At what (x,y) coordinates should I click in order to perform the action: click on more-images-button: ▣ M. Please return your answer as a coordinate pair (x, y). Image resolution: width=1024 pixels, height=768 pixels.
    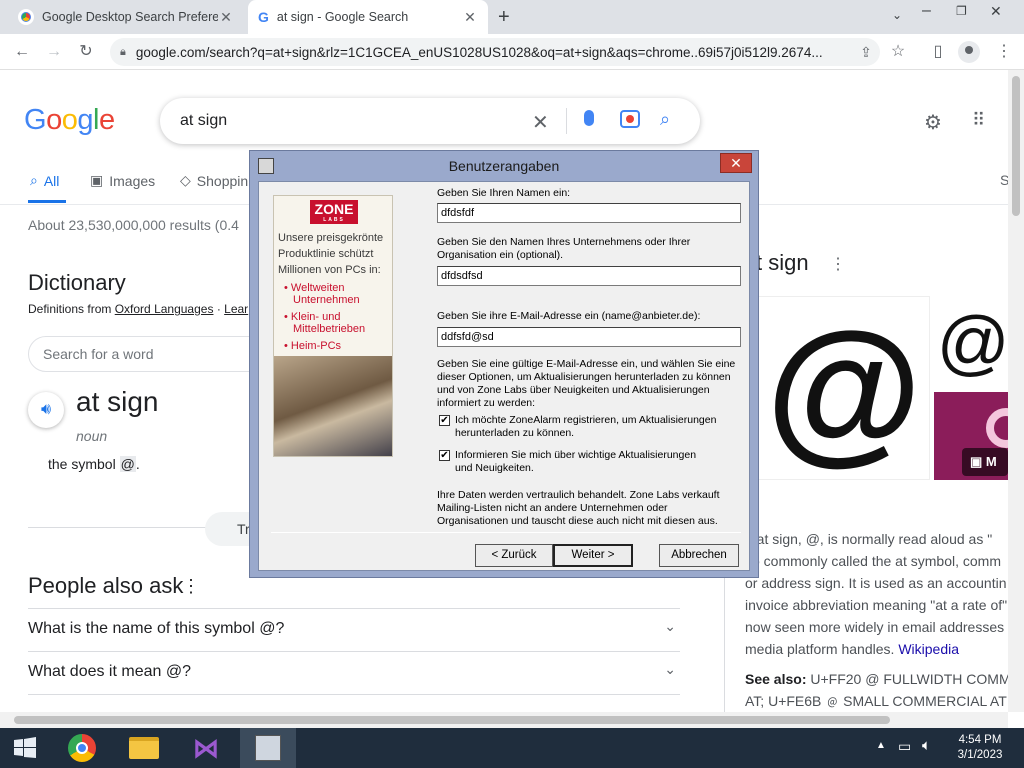
    Looking at the image, I should click on (985, 462).